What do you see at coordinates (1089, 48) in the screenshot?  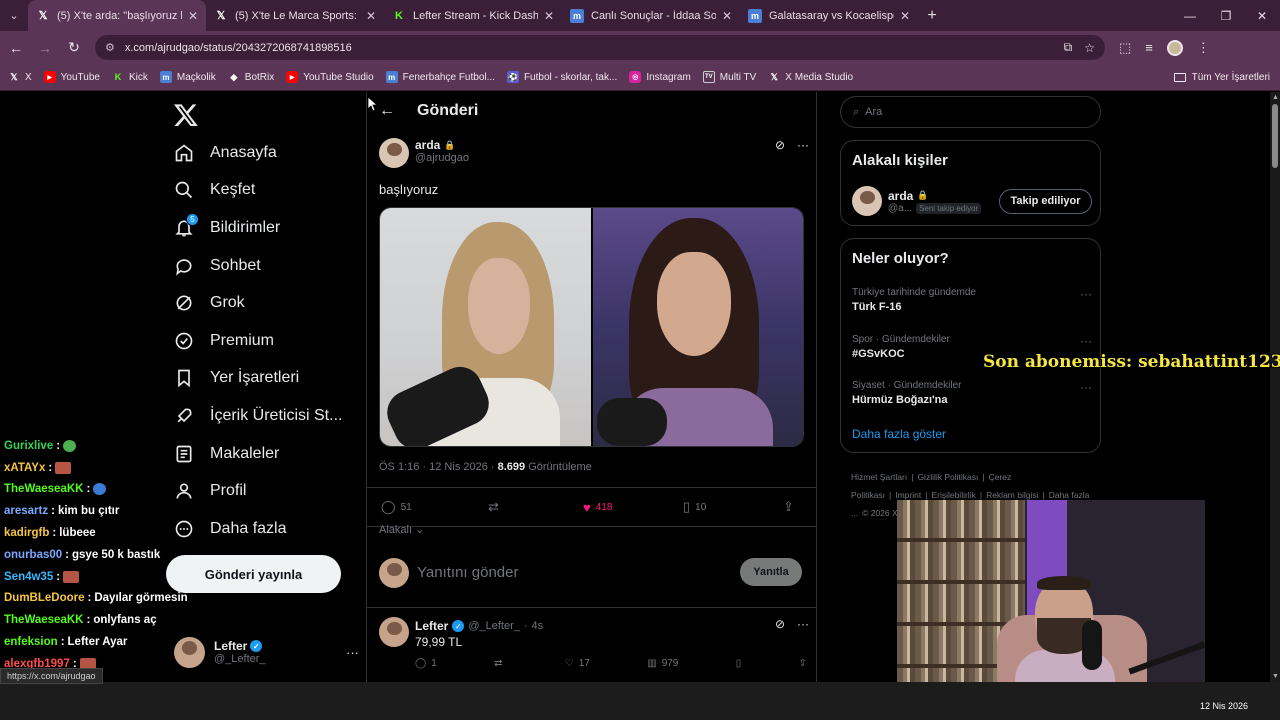 I see `bookmark-star-icon: ☆` at bounding box center [1089, 48].